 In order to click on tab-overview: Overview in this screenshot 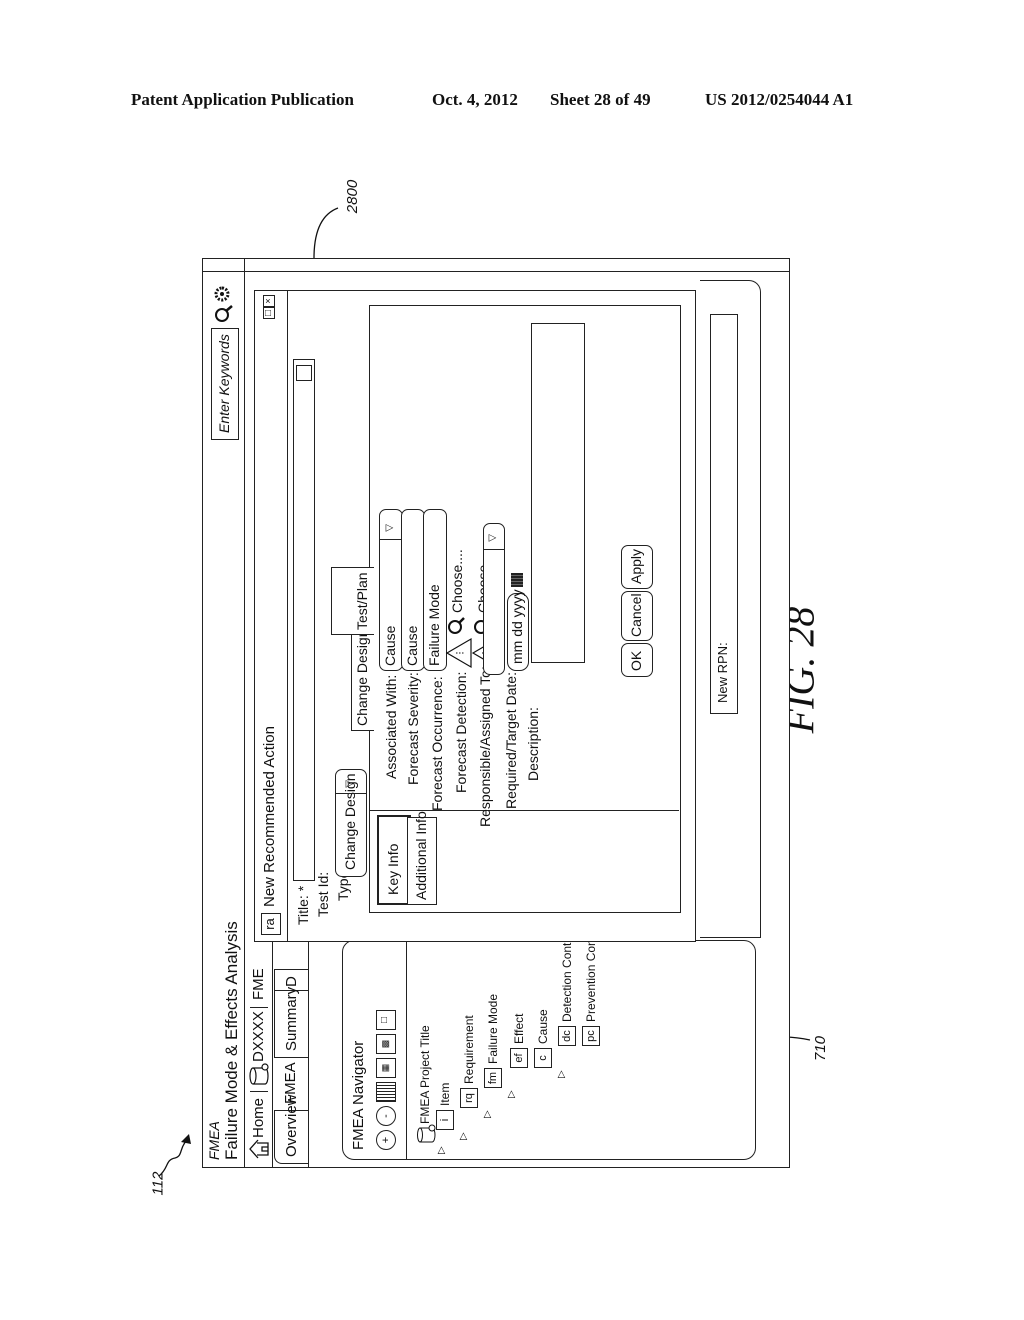, I will do `click(291, 1129)`.